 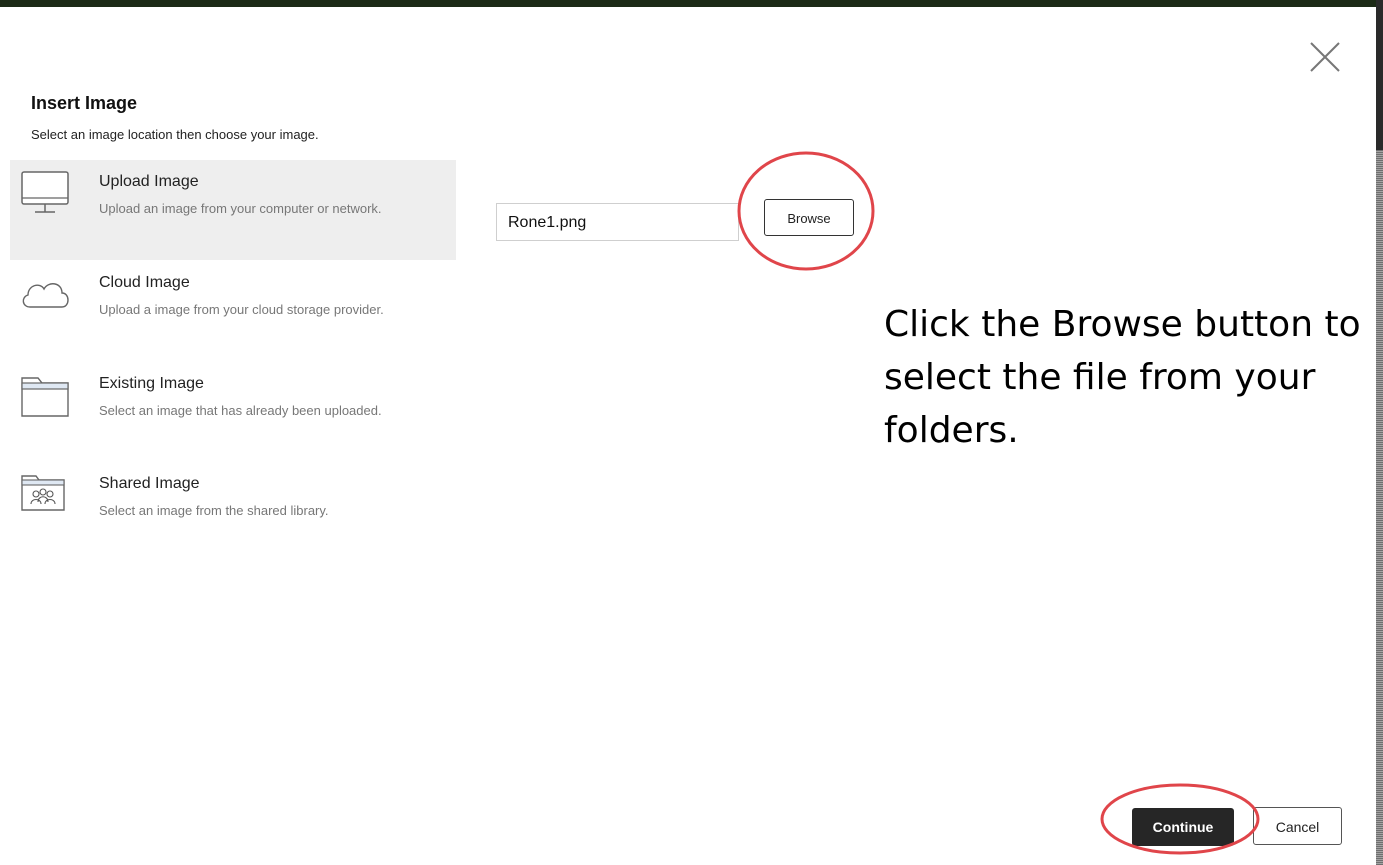 I want to click on background-edge-dark, so click(x=1379, y=75).